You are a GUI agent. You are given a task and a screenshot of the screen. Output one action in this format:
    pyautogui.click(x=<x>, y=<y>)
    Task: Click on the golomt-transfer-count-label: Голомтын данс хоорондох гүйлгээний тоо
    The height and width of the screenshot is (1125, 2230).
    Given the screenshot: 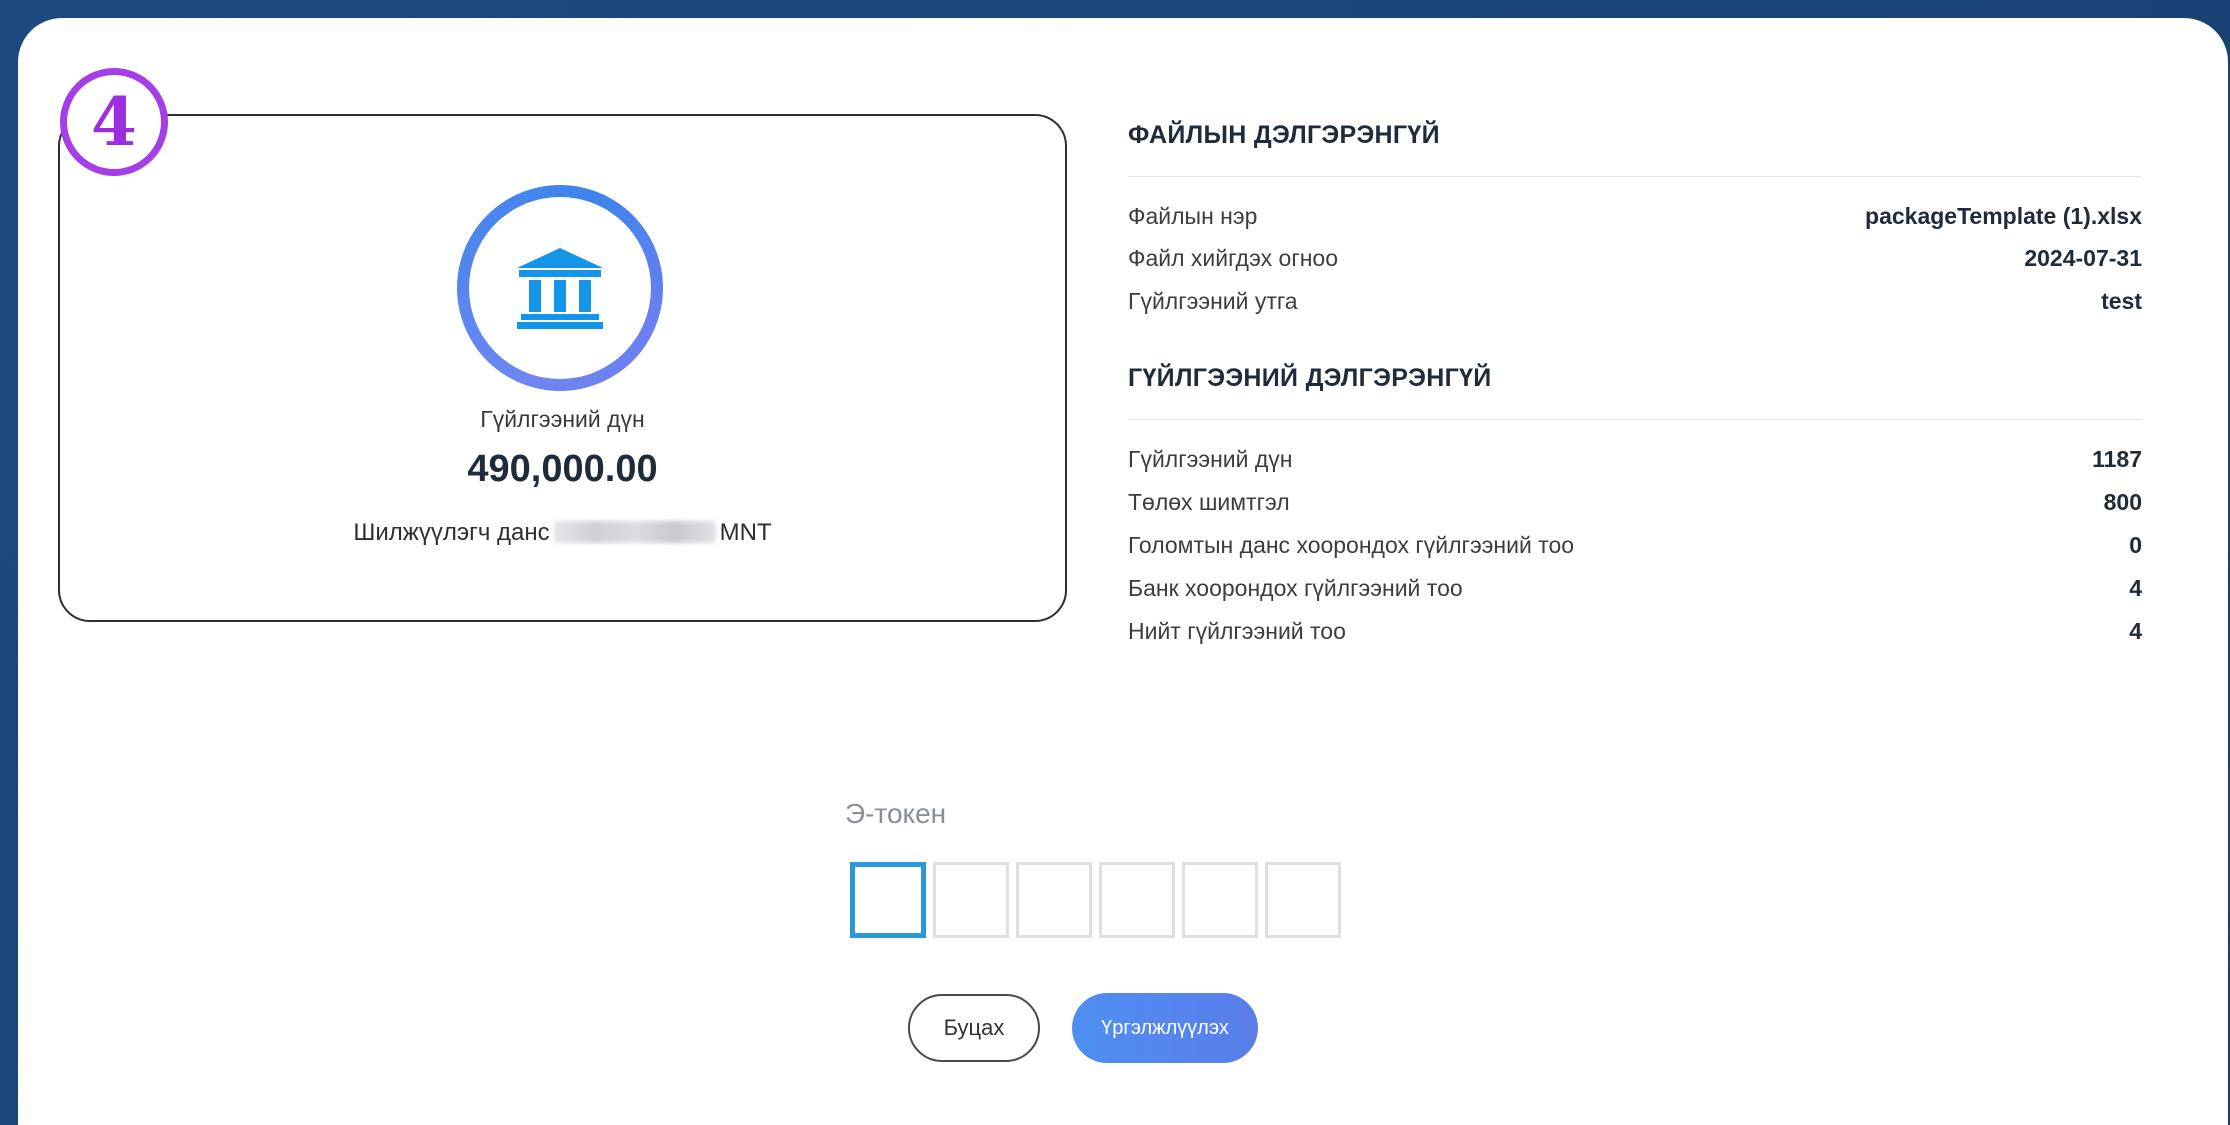 What is the action you would take?
    pyautogui.click(x=1351, y=545)
    